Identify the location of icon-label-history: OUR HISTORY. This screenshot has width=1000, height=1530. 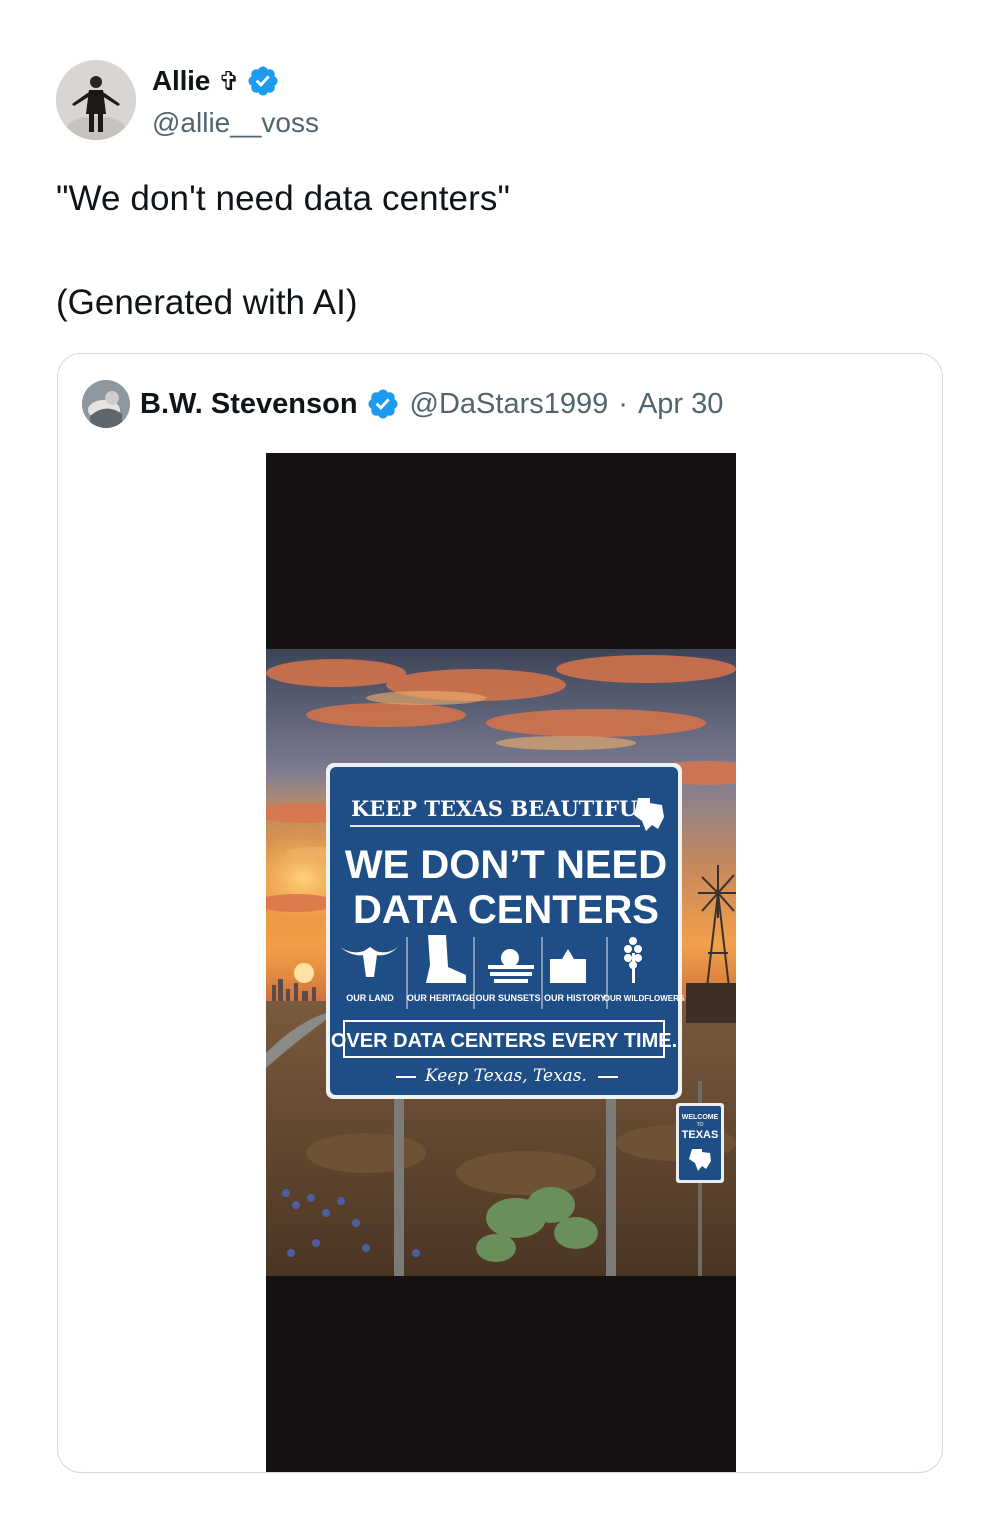
(575, 998).